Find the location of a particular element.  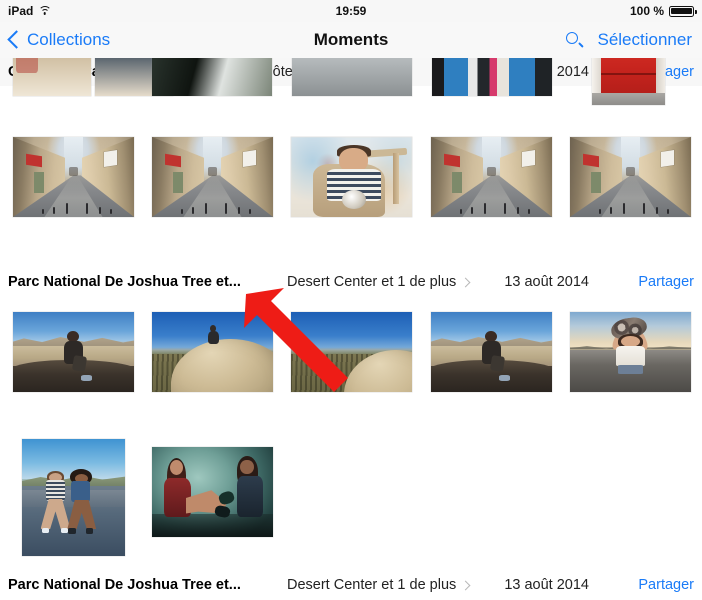

navigation-bar: Collections Moments Sélectionner is located at coordinates (351, 40).